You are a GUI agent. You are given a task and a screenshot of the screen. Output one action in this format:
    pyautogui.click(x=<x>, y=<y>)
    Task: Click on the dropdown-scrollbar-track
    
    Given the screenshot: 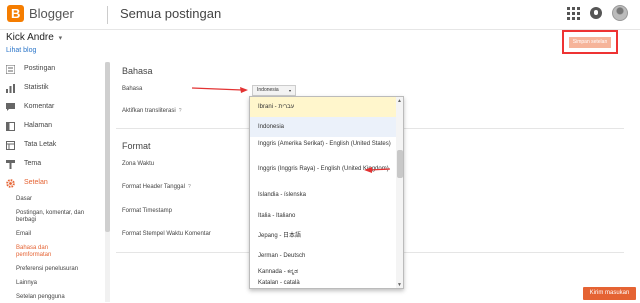 What is the action you would take?
    pyautogui.click(x=399, y=192)
    